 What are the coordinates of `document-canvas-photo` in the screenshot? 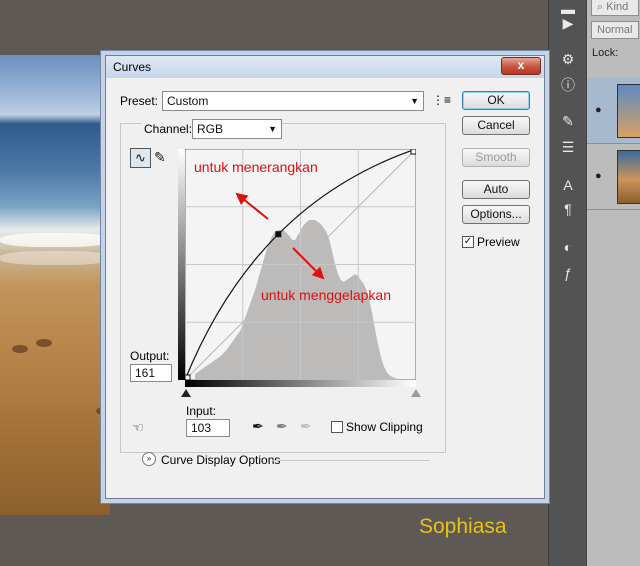 It's located at (55, 285).